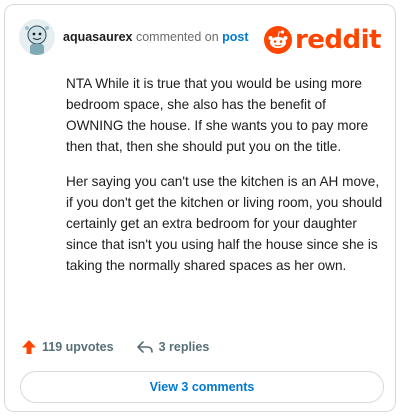 The width and height of the screenshot is (400, 416). What do you see at coordinates (29, 347) in the screenshot?
I see `upvote-arrow-icon` at bounding box center [29, 347].